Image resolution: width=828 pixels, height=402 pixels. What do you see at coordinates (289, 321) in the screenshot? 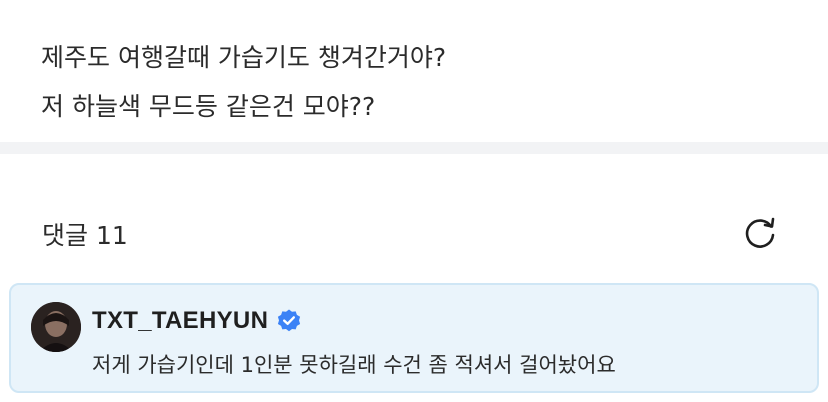
I see `verified-badge-icon` at bounding box center [289, 321].